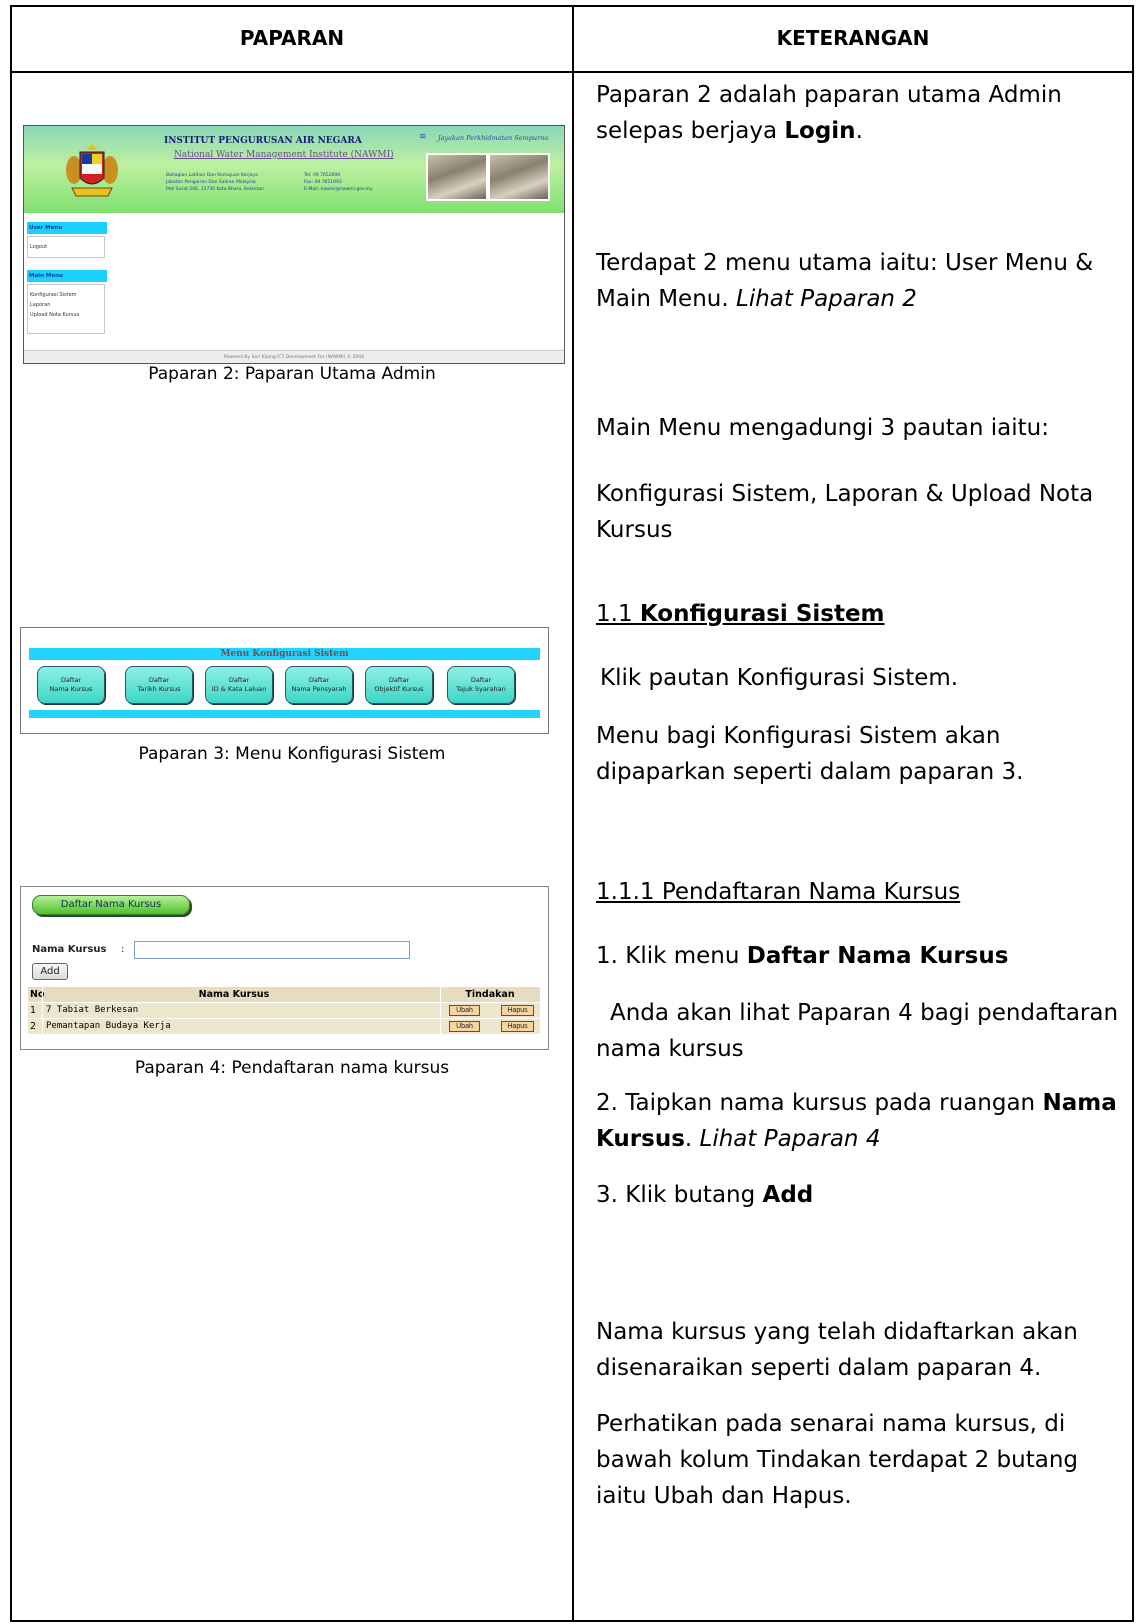  I want to click on table-header-row: No Nama Kursus Tindakan, so click(284, 995).